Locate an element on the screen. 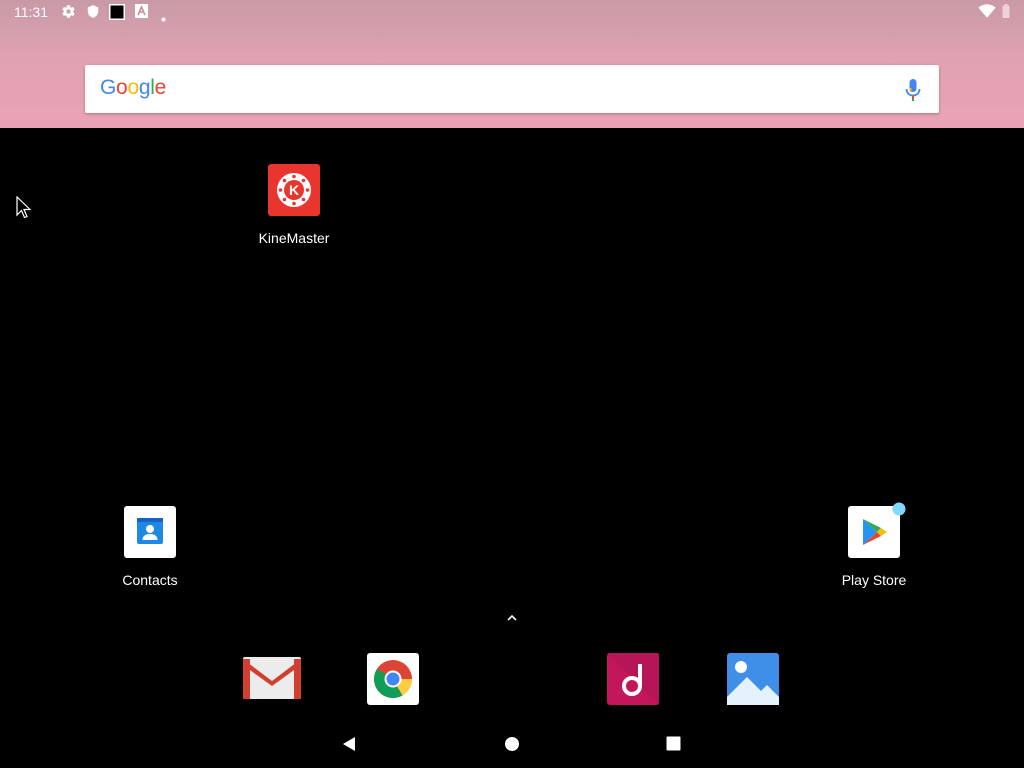  notification-dot-icon is located at coordinates (899, 511).